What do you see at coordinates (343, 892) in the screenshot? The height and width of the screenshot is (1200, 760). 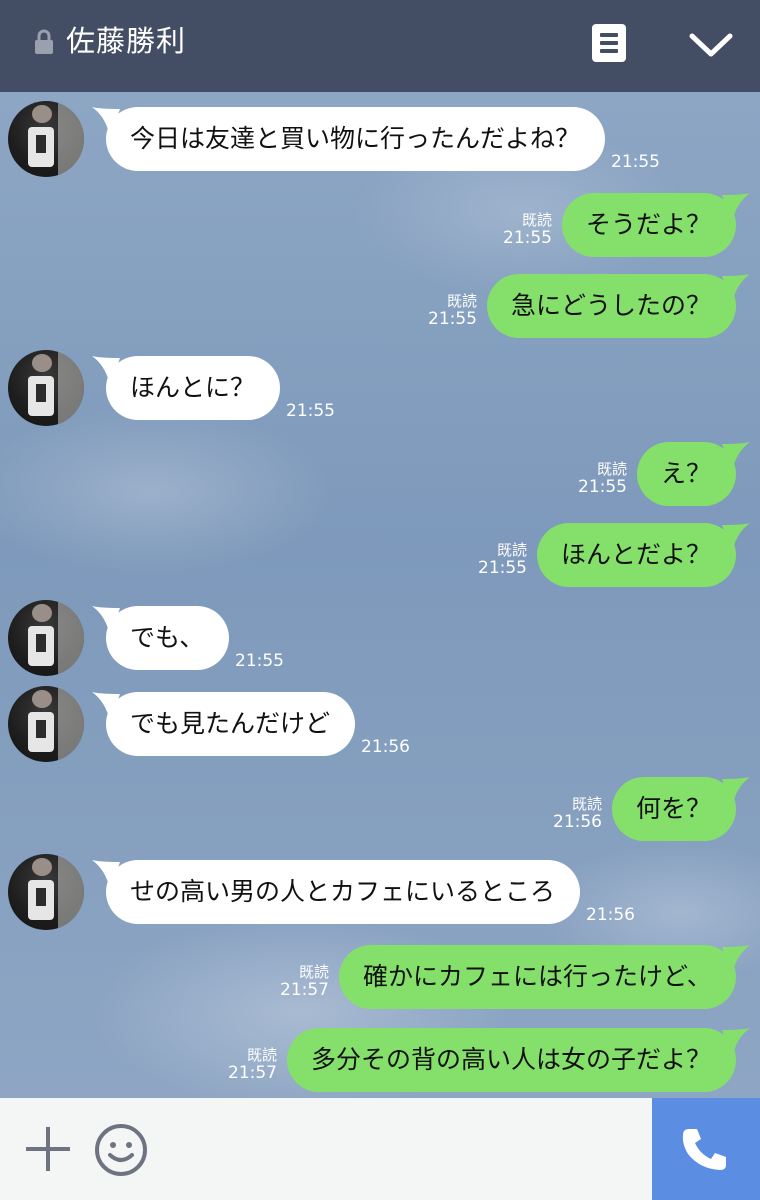 I see `incoming-message-bubble: せの高い男の人とカフェにいるところ` at bounding box center [343, 892].